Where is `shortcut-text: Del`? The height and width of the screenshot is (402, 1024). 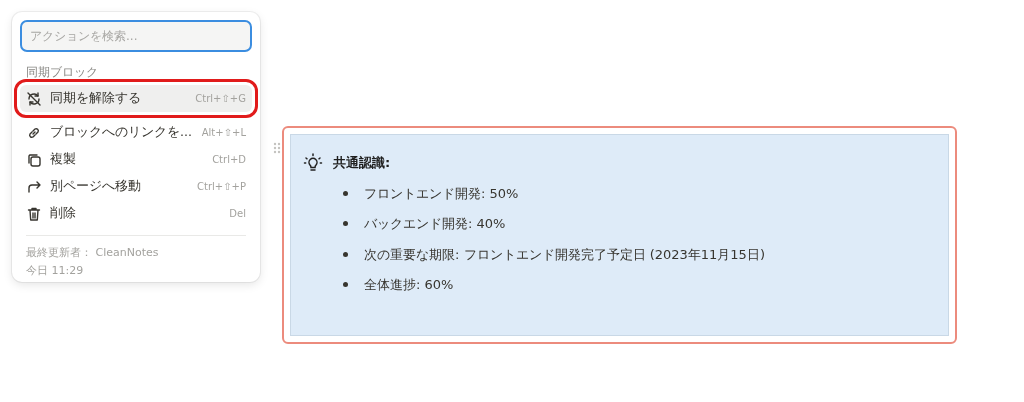 shortcut-text: Del is located at coordinates (237, 214).